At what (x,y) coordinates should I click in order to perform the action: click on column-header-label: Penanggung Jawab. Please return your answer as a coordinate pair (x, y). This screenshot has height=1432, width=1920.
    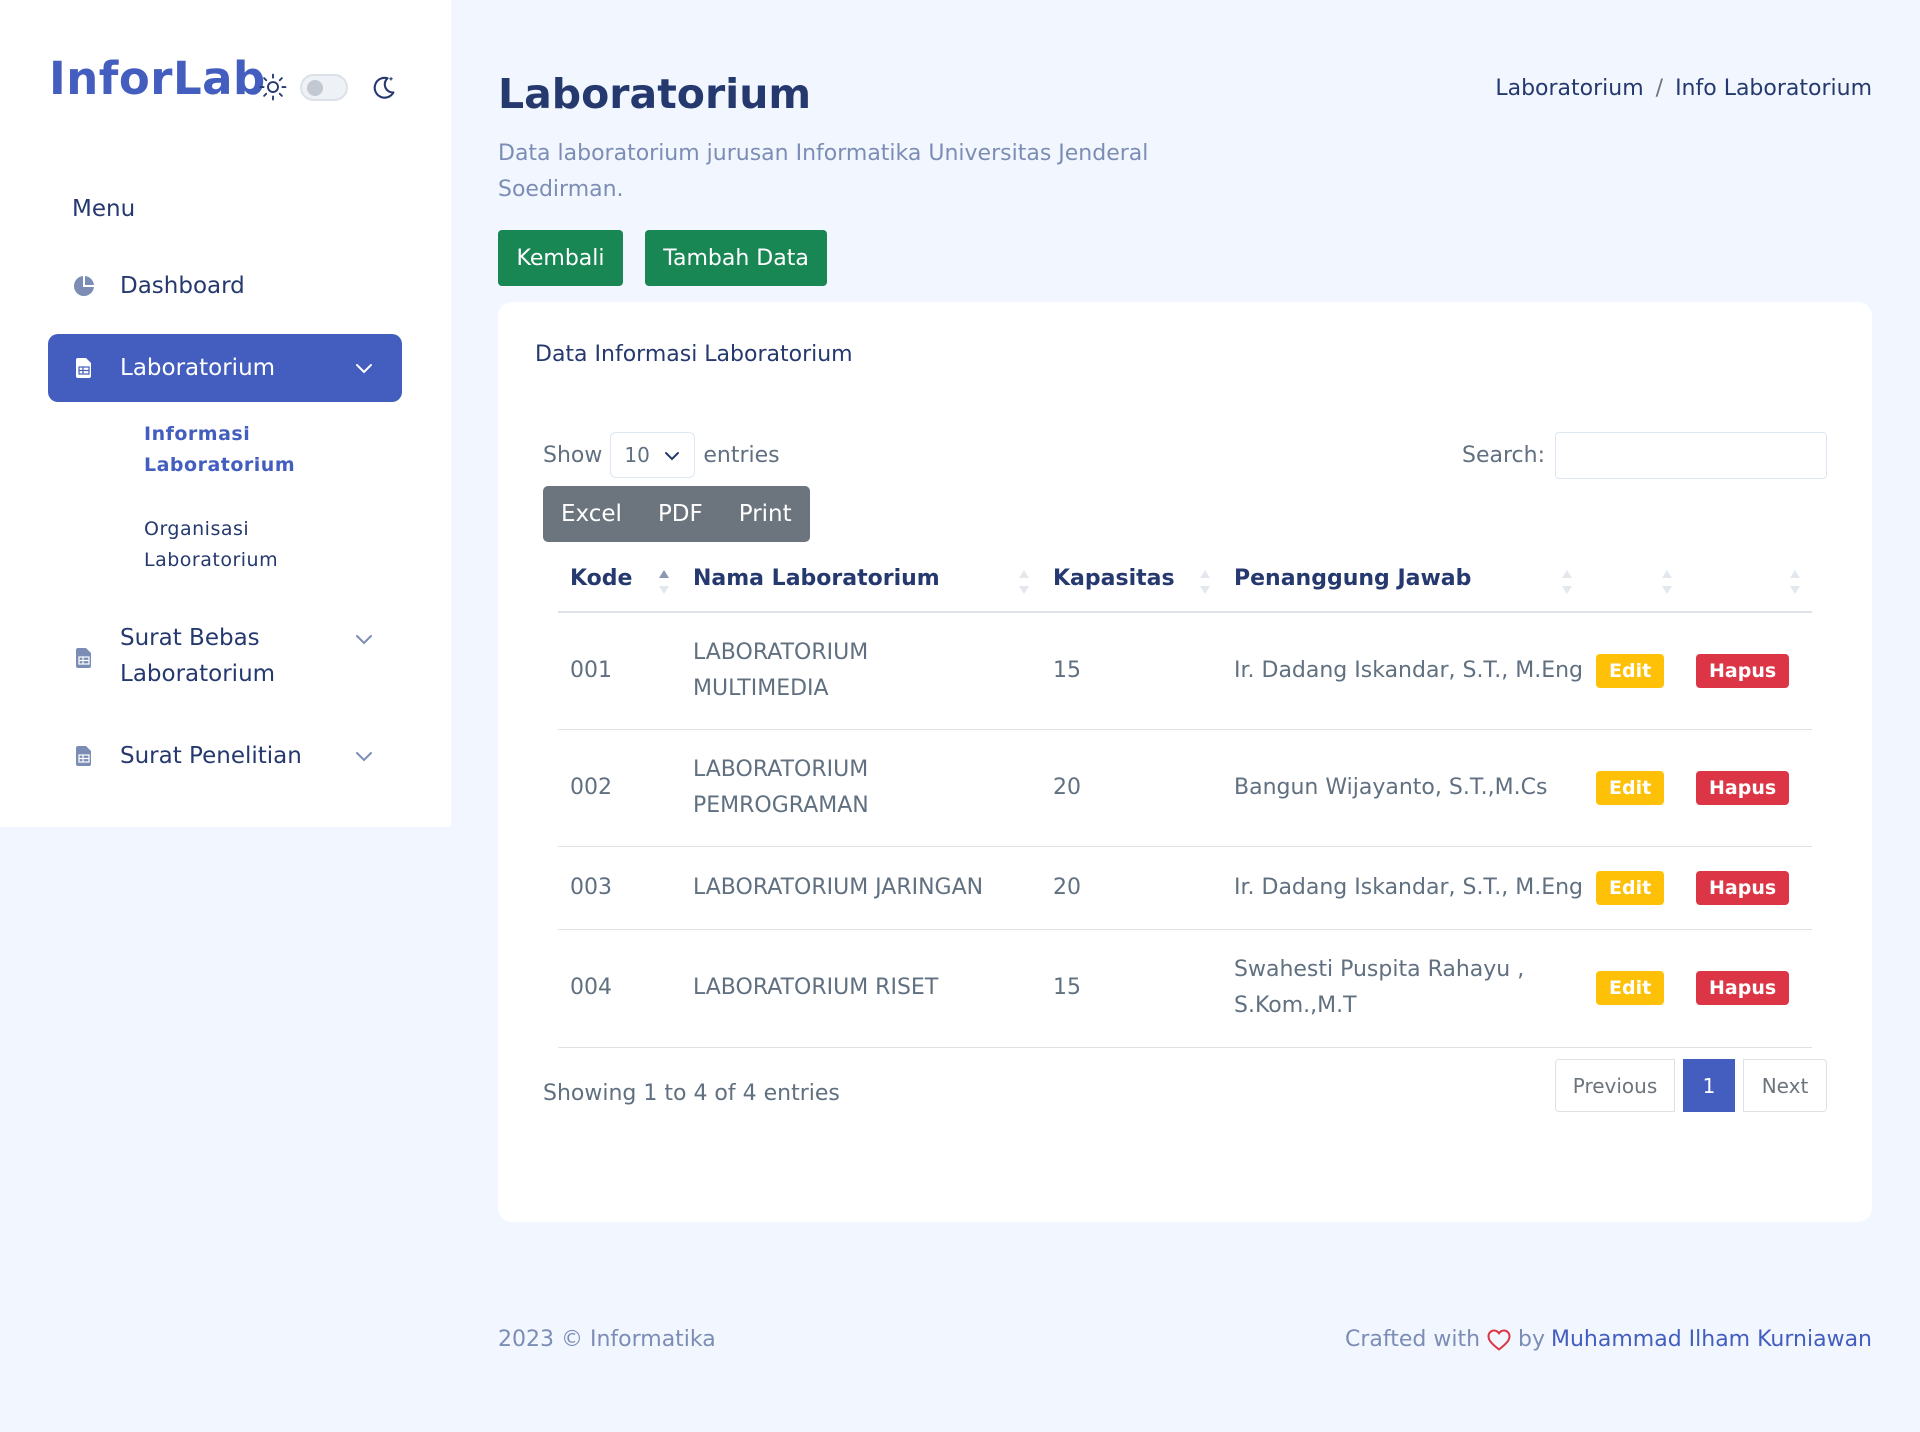
    Looking at the image, I should click on (1353, 578).